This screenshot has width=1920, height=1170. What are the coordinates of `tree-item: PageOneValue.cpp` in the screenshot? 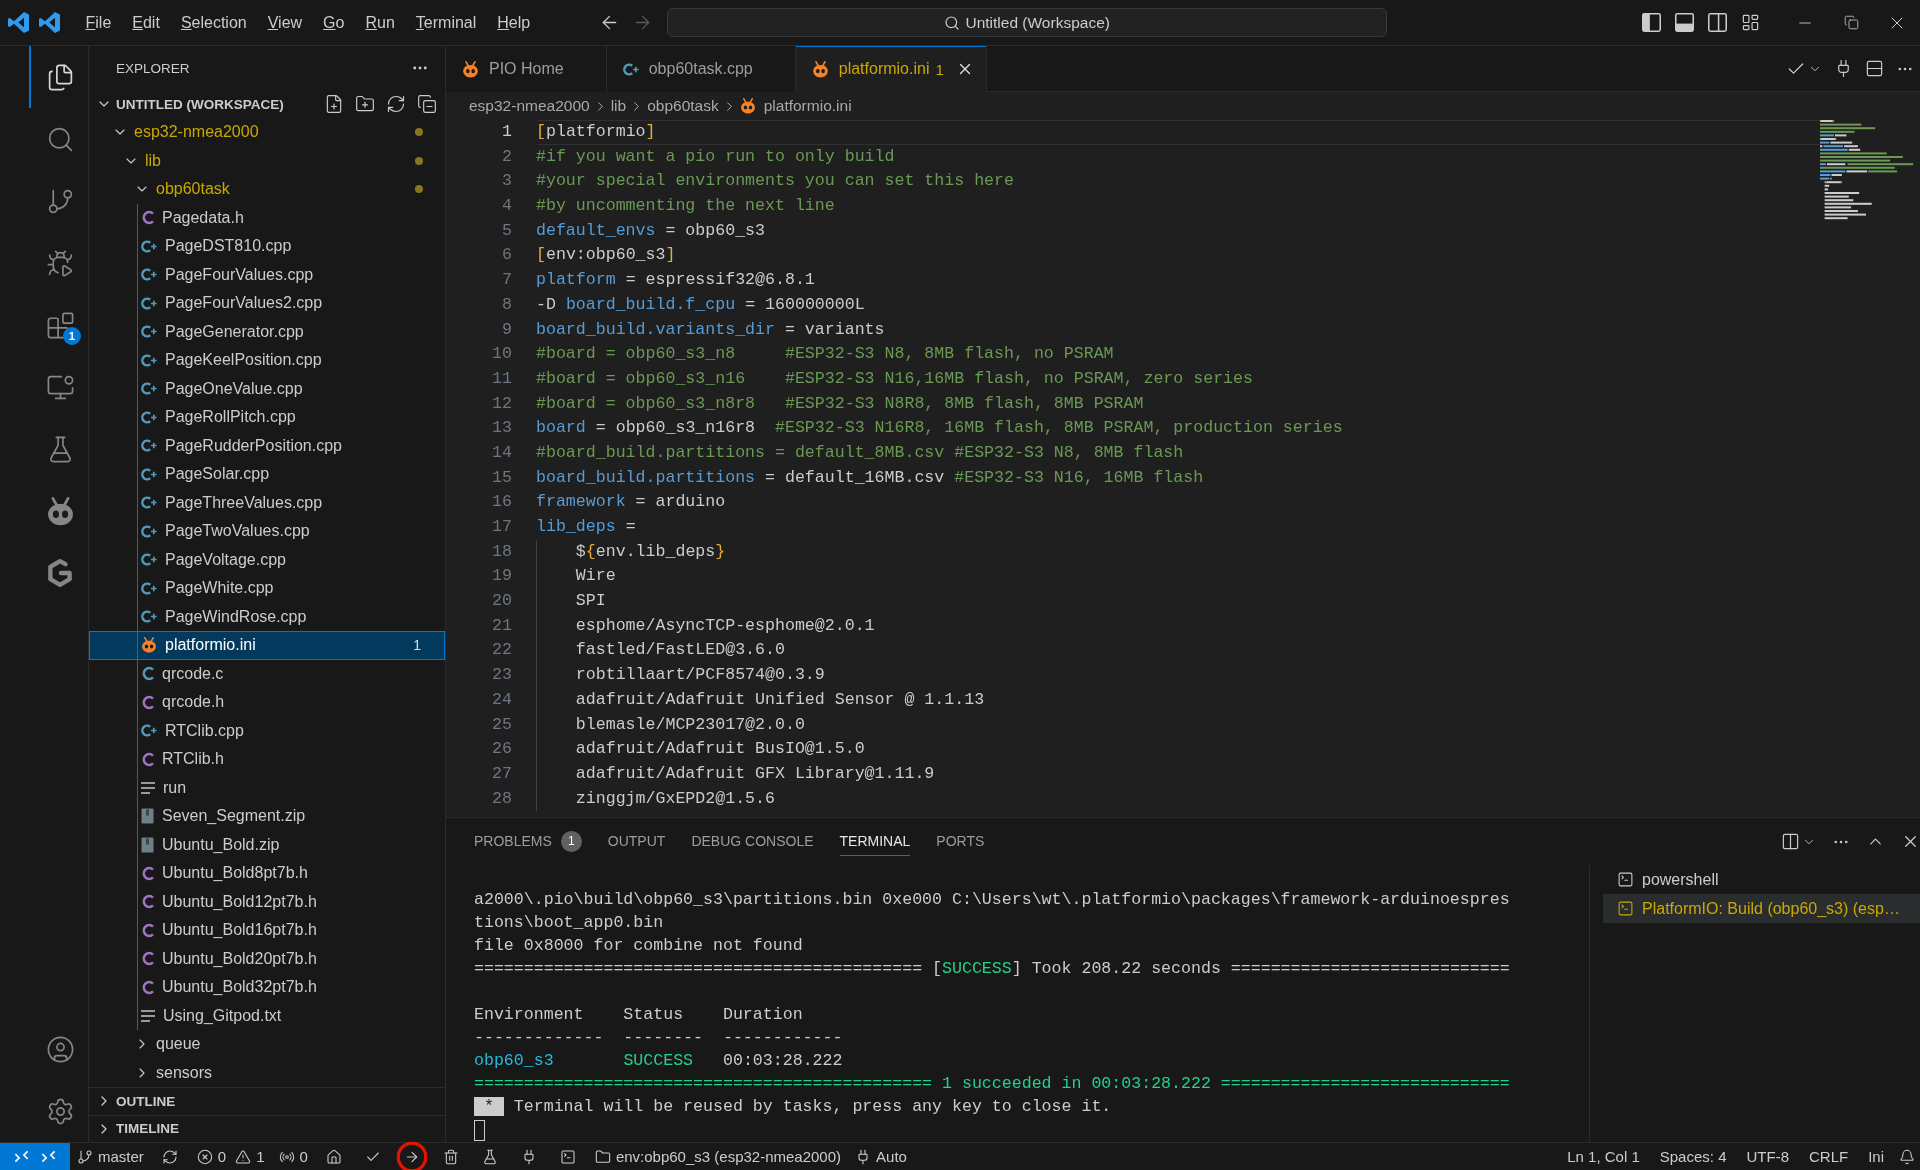 It's located at (267, 388).